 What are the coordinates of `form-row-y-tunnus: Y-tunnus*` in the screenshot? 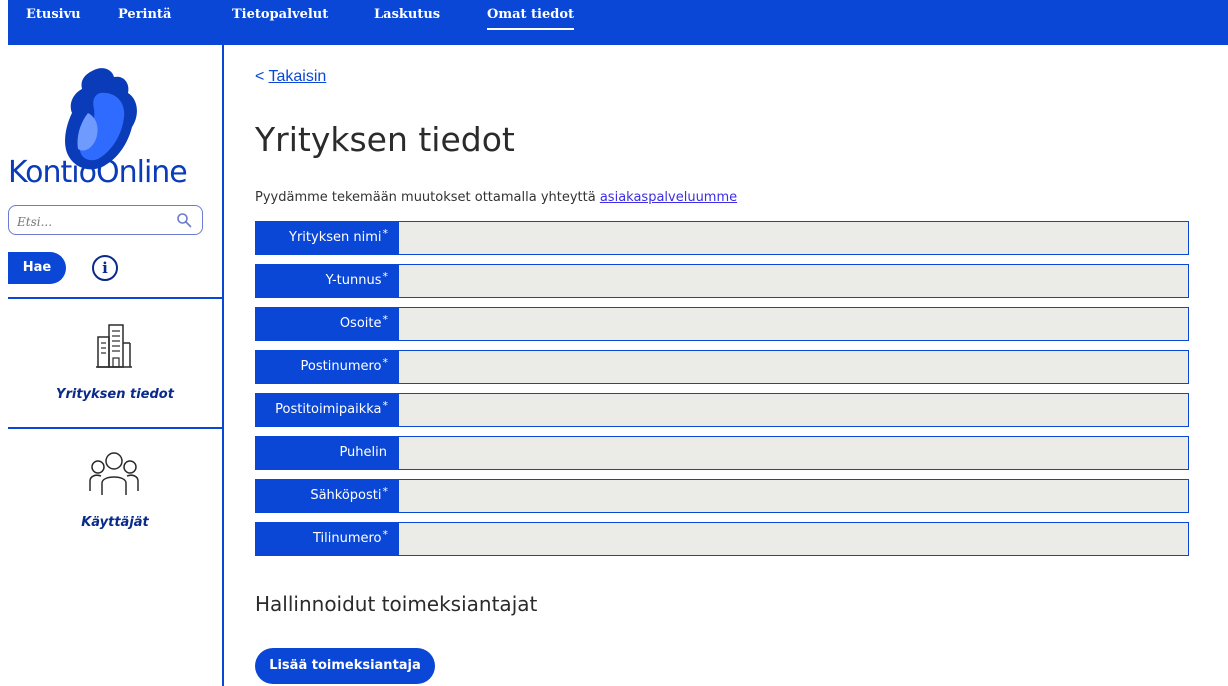 It's located at (722, 281).